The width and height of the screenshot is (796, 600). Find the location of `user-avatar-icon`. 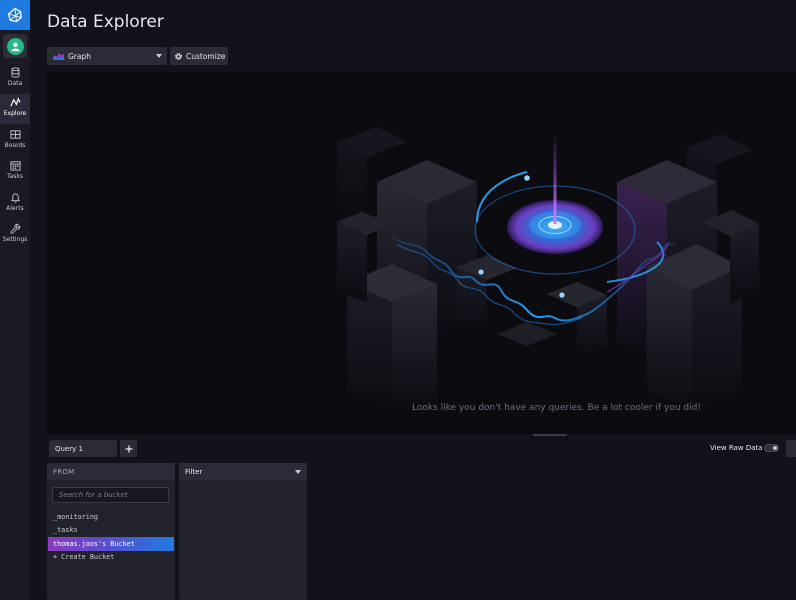

user-avatar-icon is located at coordinates (15, 46).